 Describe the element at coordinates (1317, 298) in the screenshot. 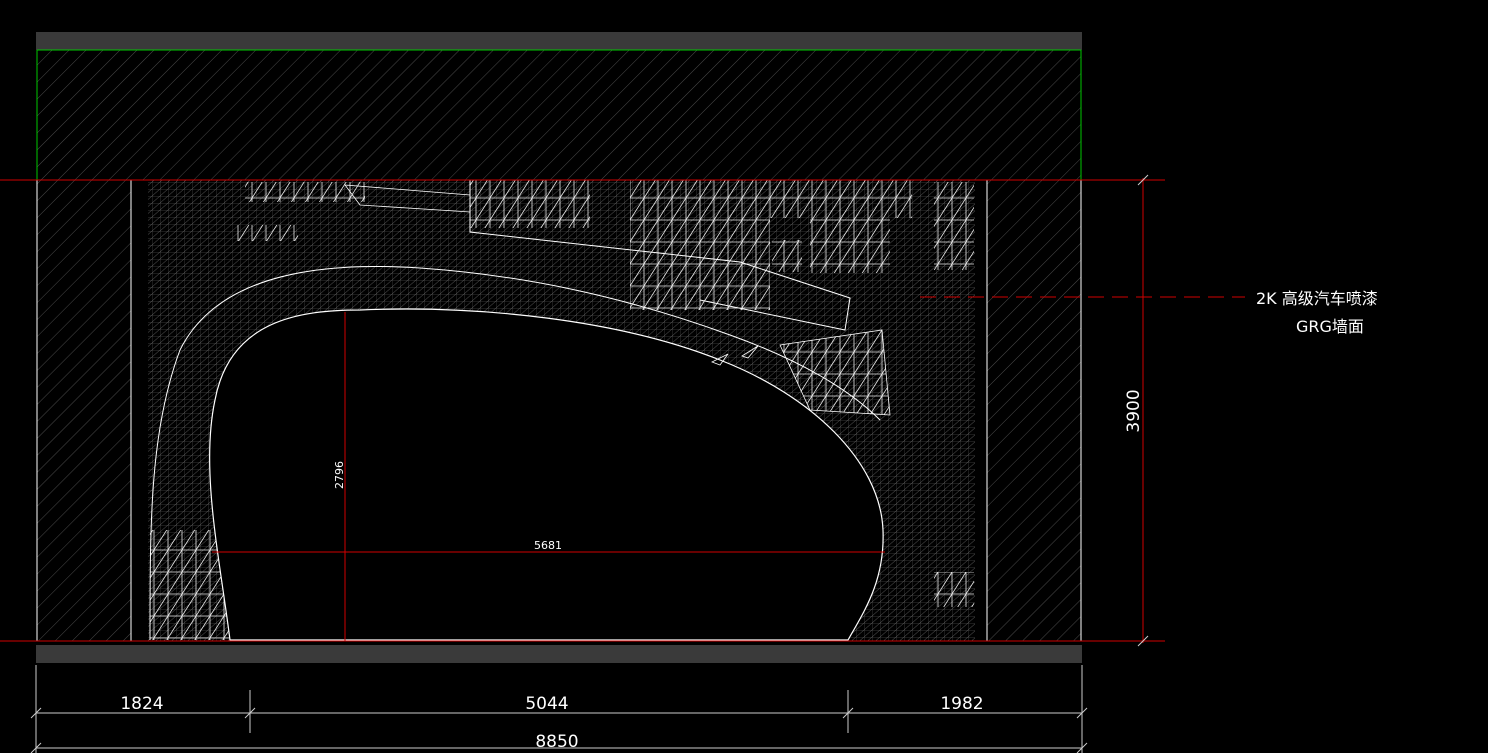

I see `material-note-line1: 2K 高级汽车喷漆` at that location.